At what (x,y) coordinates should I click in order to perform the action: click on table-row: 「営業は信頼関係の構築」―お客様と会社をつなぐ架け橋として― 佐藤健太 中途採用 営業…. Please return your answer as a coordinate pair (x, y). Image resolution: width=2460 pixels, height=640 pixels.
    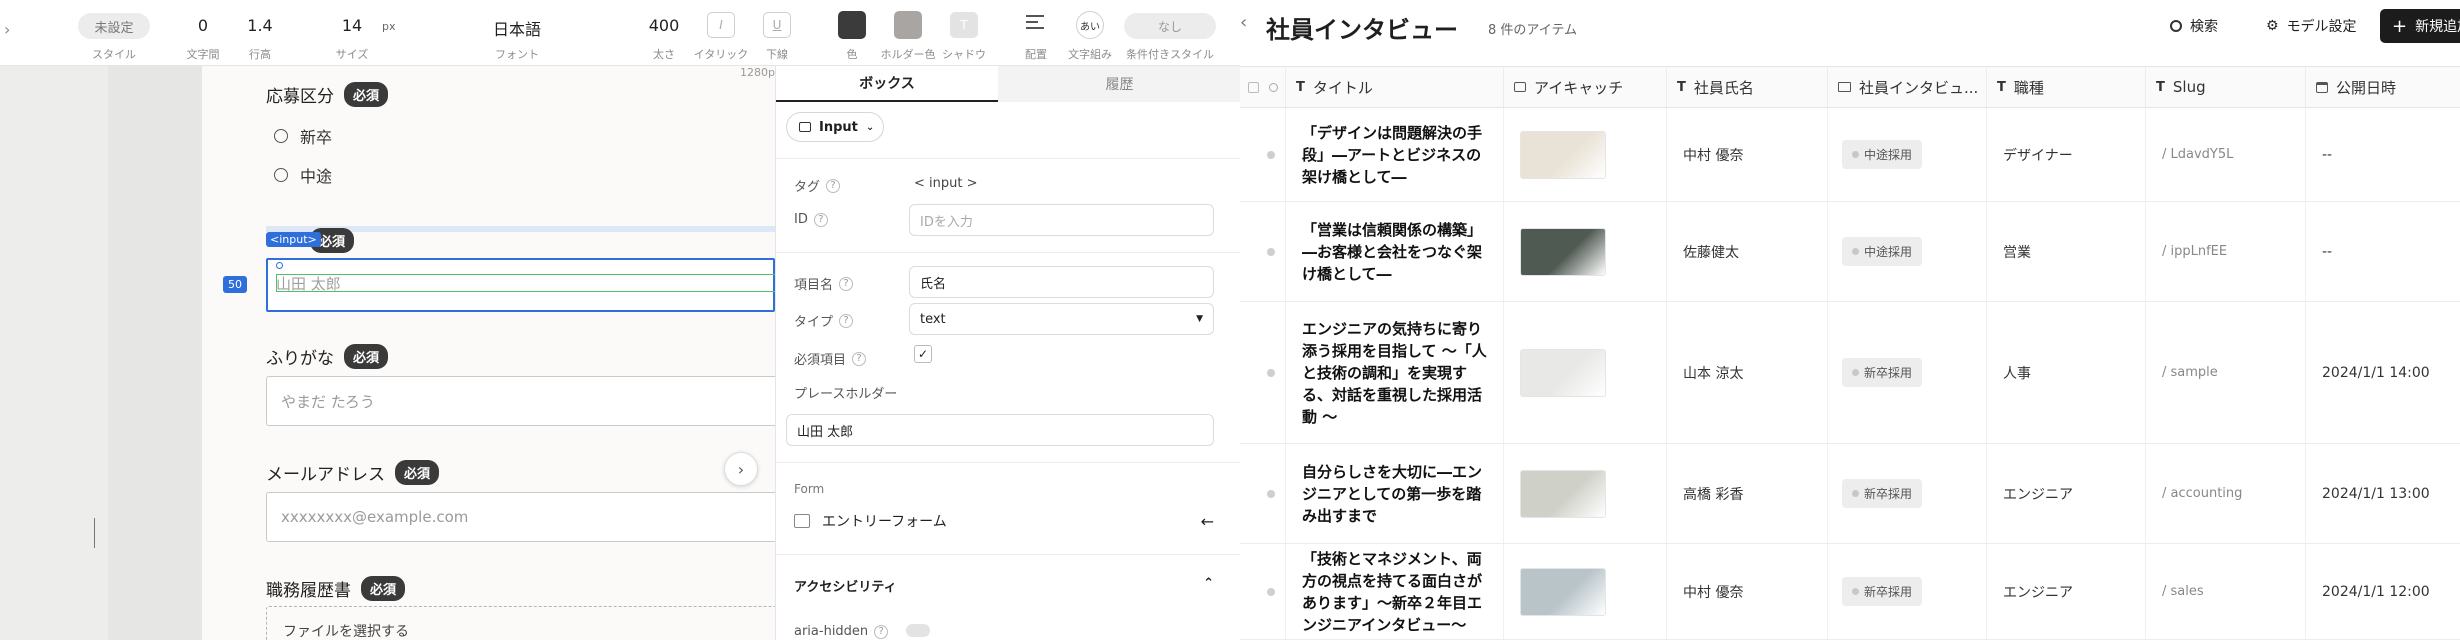
    Looking at the image, I should click on (1850, 252).